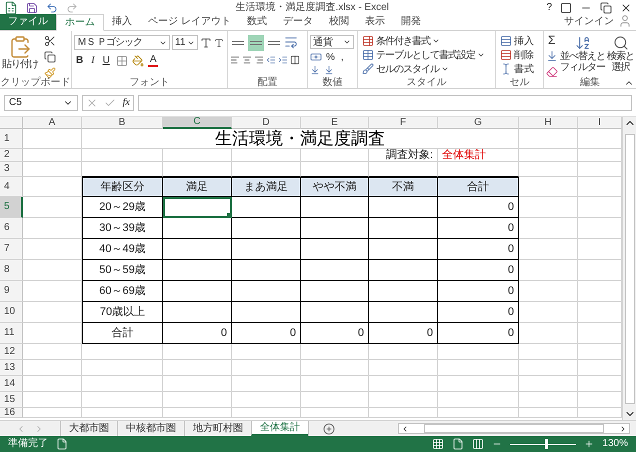  What do you see at coordinates (189, 22) in the screenshot?
I see `ribbon-tab: ページ レイアウト` at bounding box center [189, 22].